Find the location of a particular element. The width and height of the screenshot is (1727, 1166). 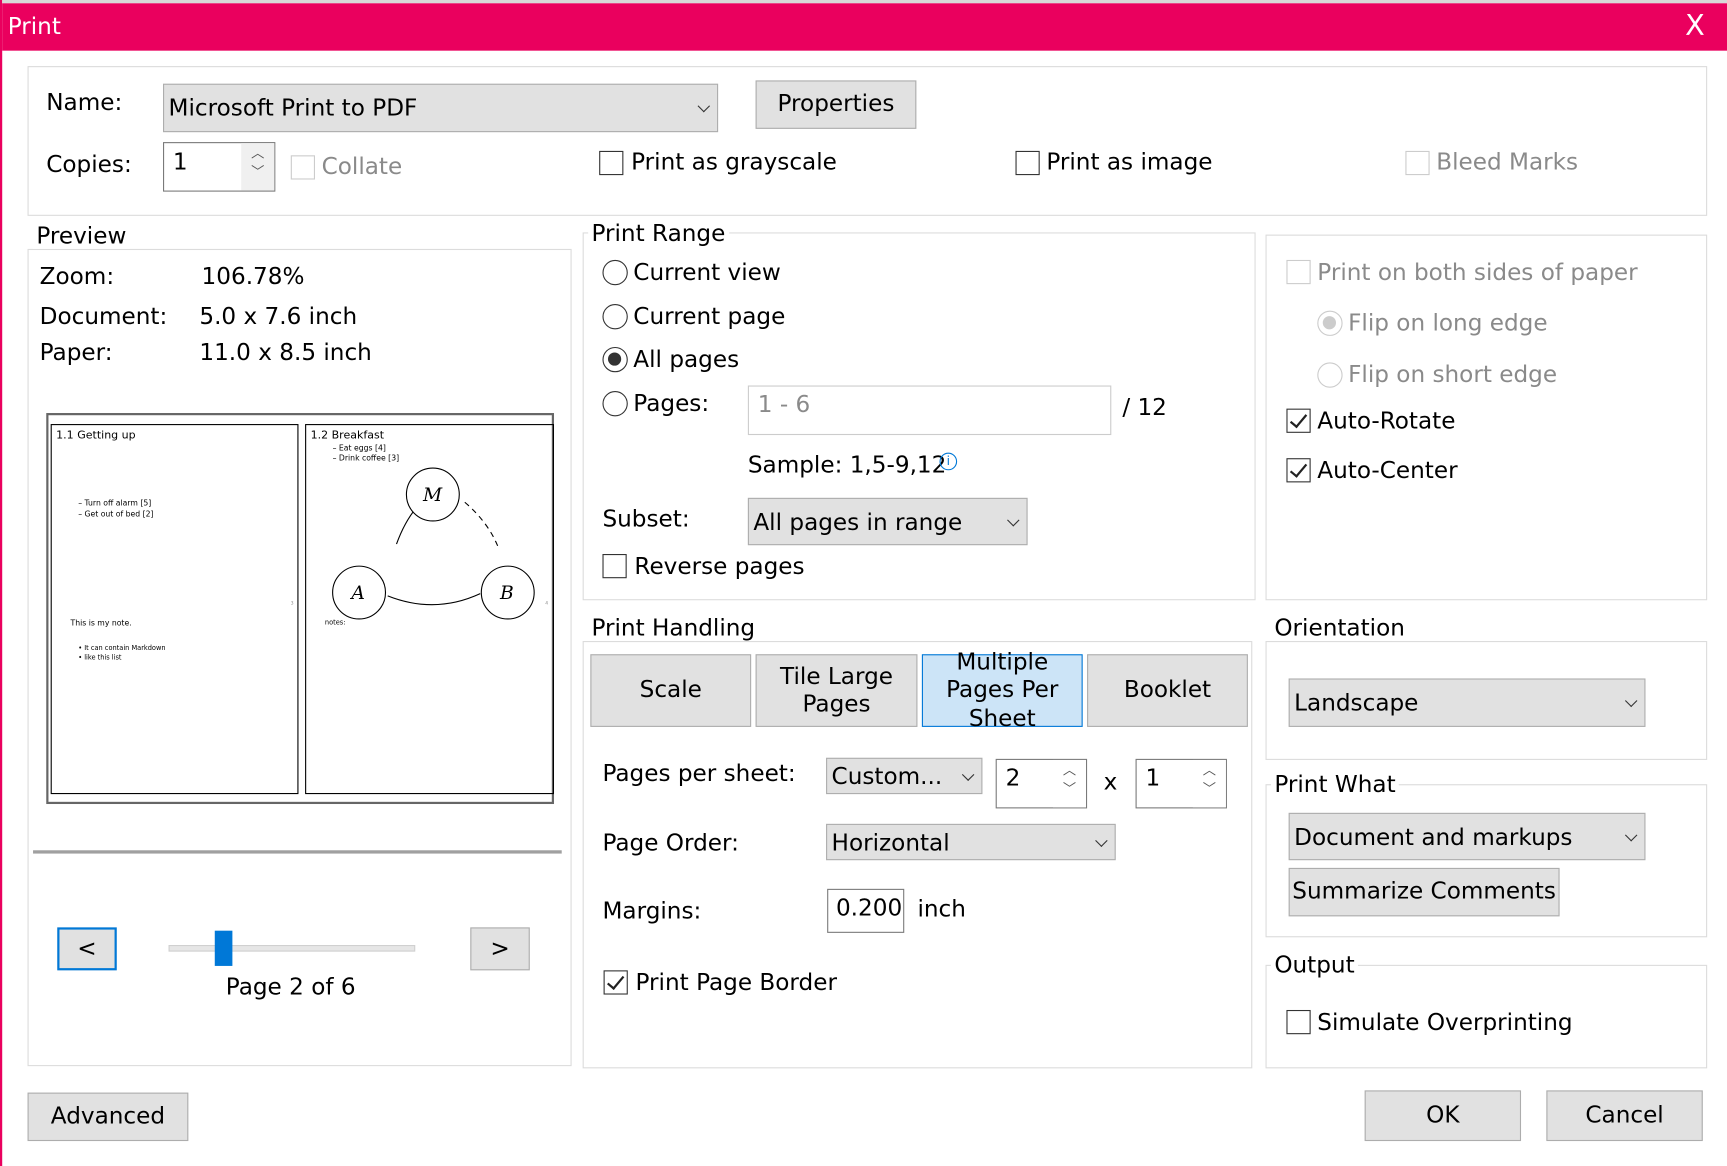

current-view-radio is located at coordinates (615, 272).